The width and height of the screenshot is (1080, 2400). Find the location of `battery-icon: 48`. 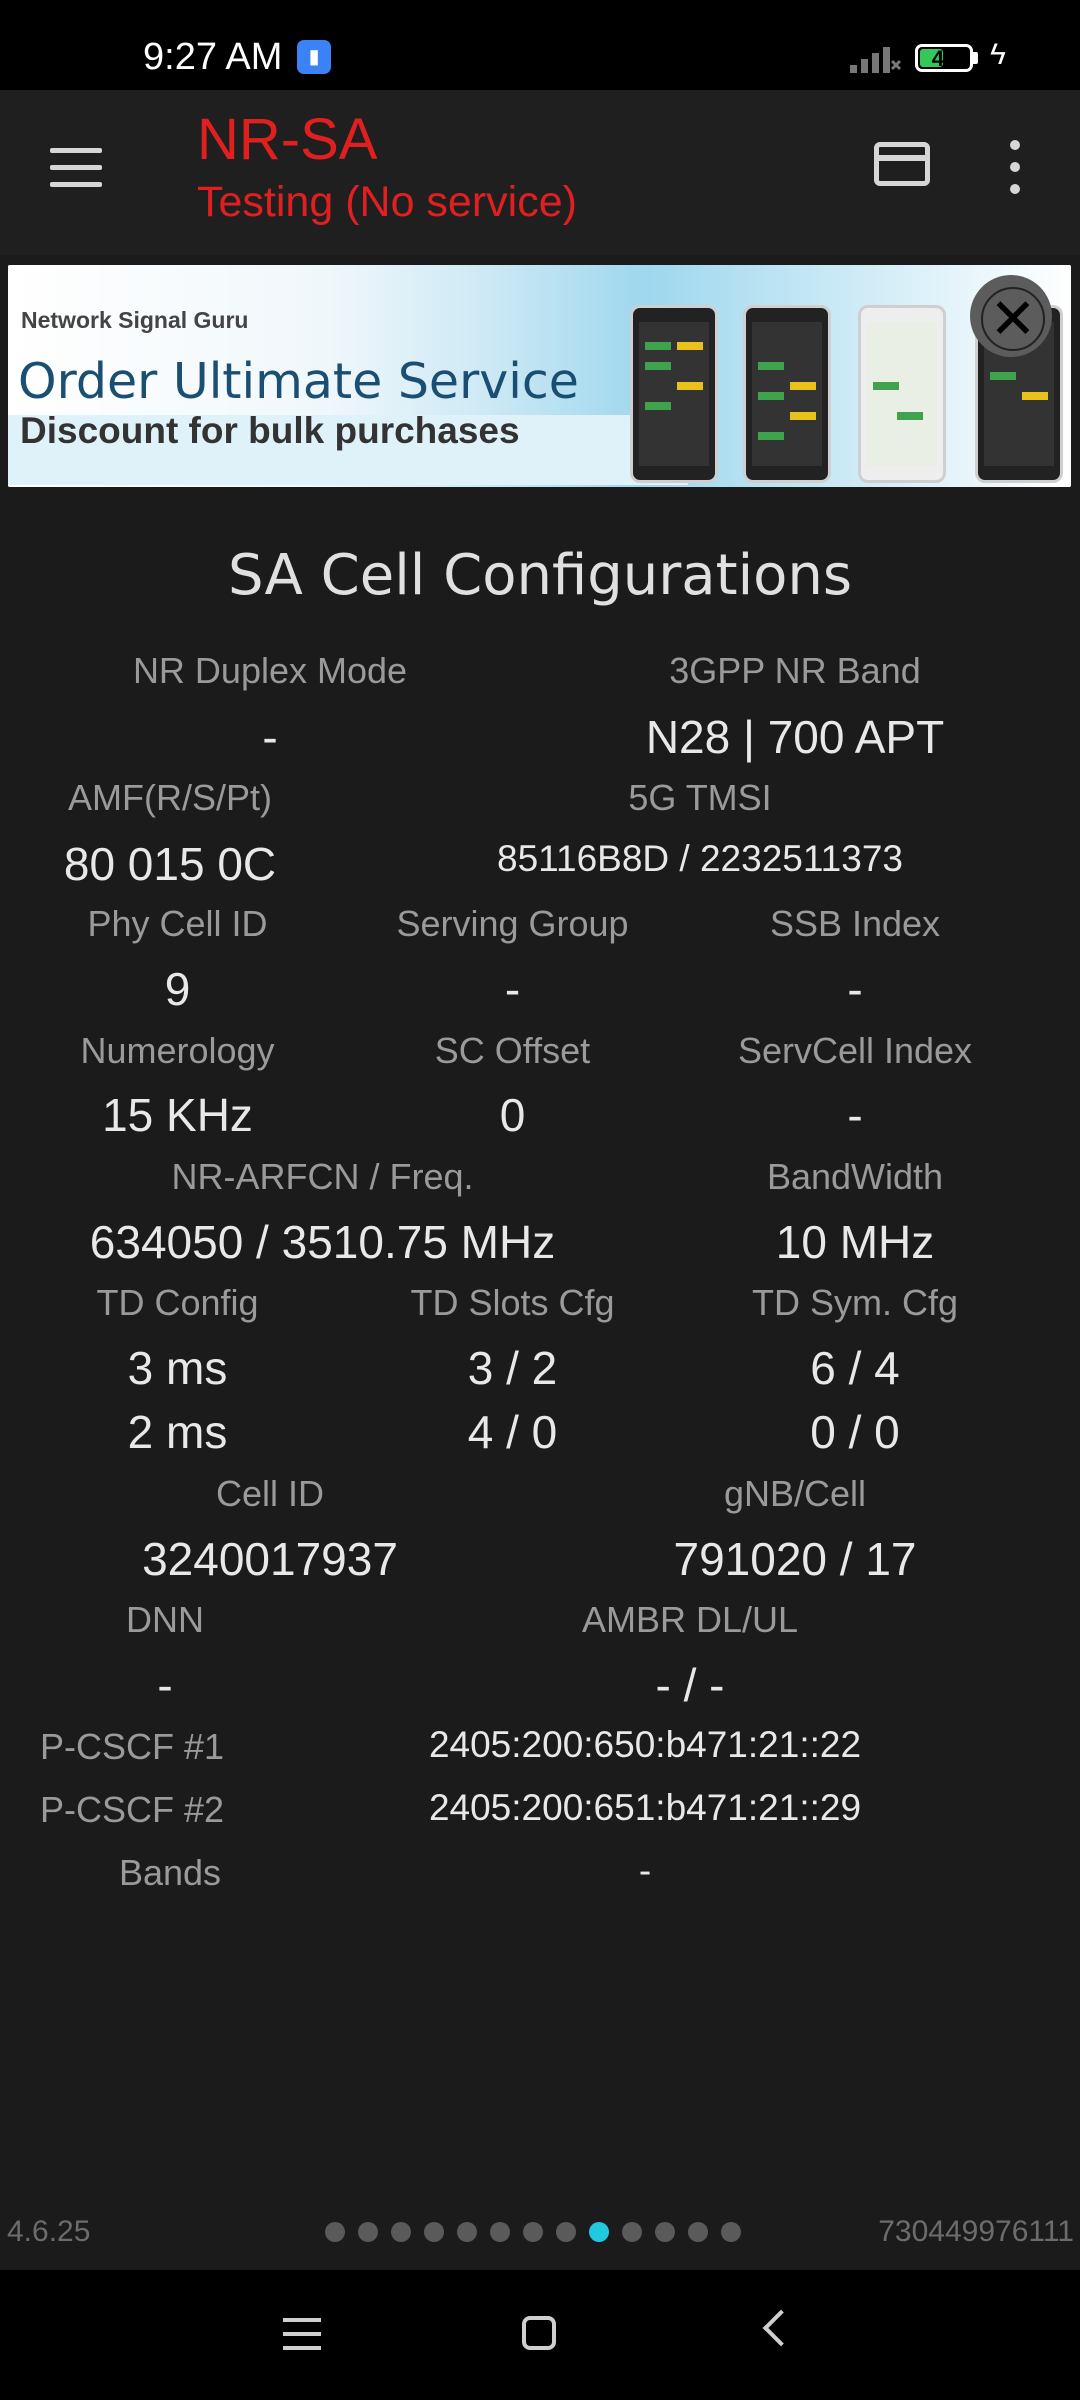

battery-icon: 48 is located at coordinates (944, 58).